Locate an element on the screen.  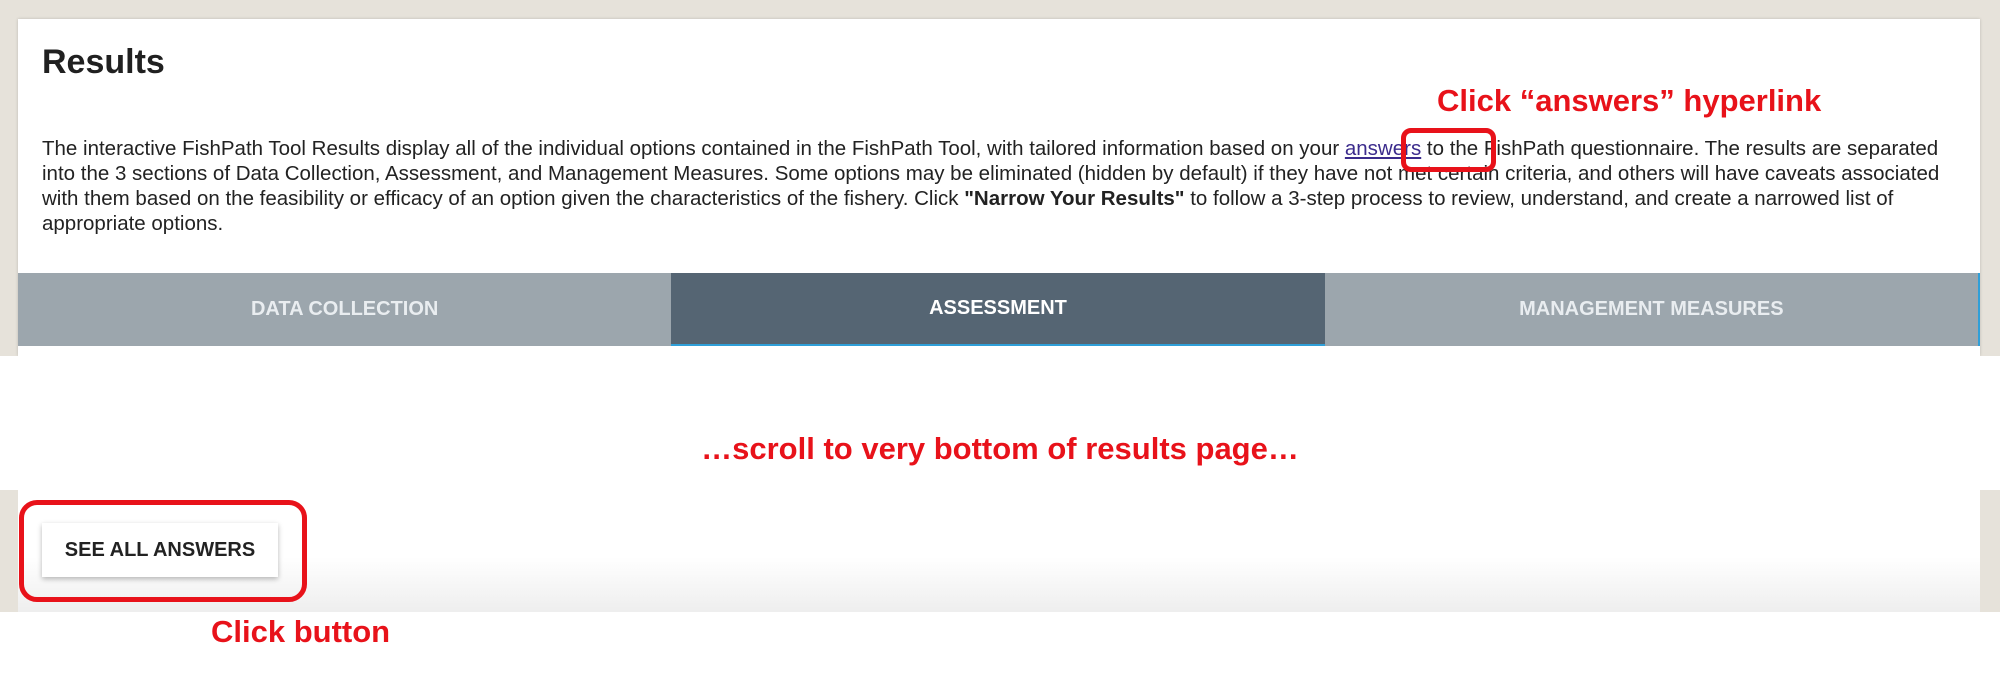
narrow-results-emphasis: "Narrow Your Results" is located at coordinates (1074, 198).